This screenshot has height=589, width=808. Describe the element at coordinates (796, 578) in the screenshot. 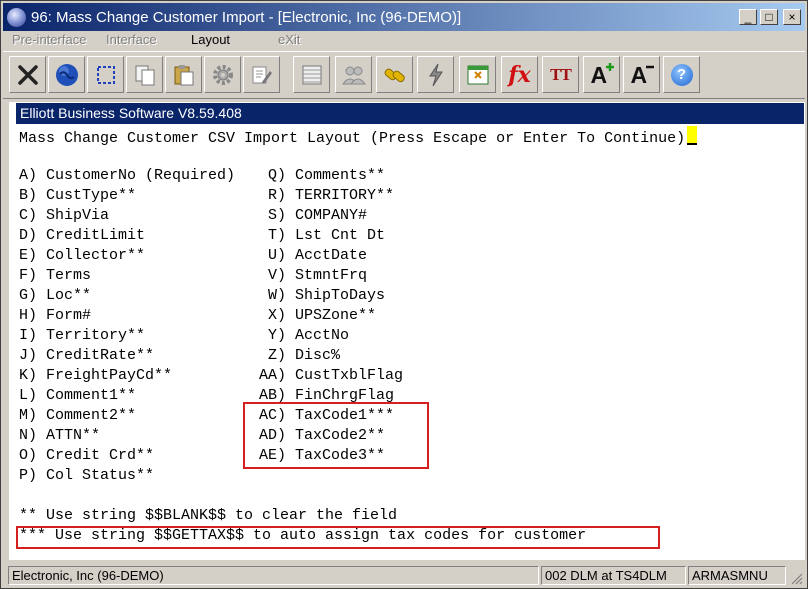

I see `resize-grip-icon` at that location.